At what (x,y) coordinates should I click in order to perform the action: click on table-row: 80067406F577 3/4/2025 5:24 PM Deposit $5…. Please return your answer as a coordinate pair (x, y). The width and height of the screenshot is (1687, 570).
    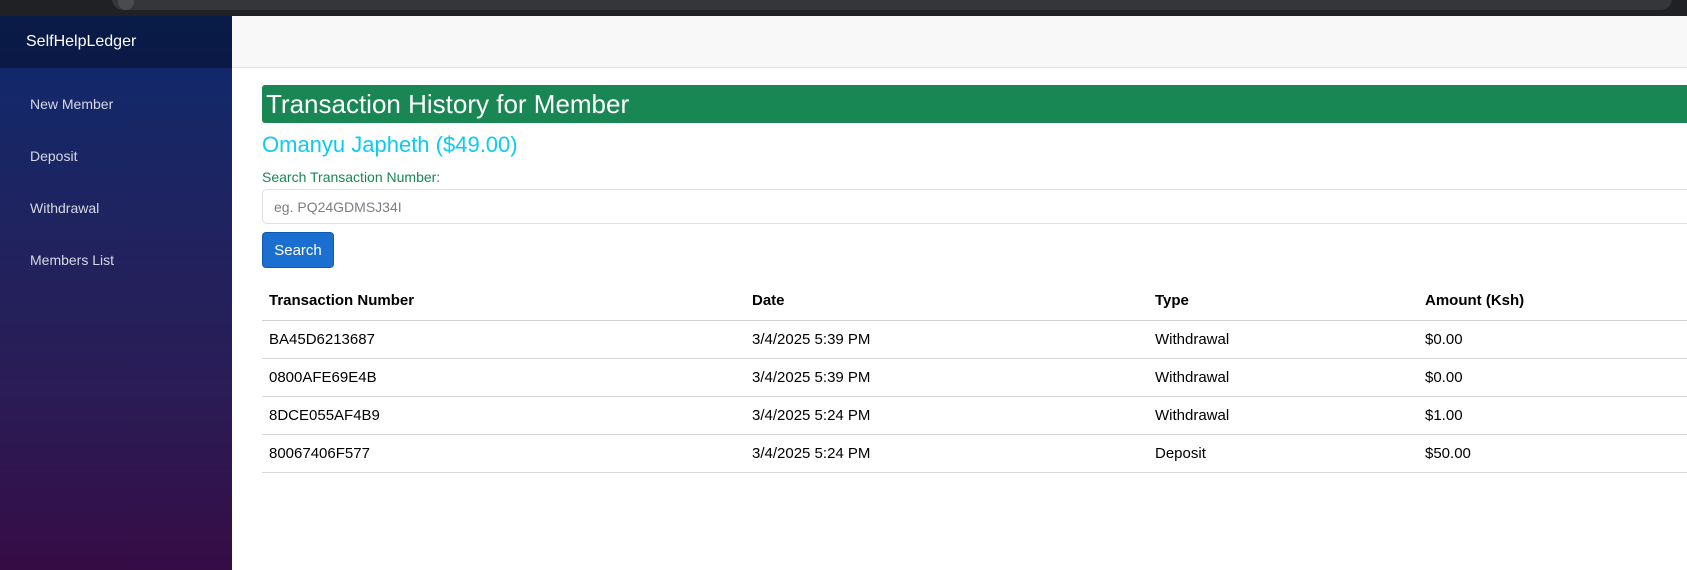
    Looking at the image, I should click on (974, 453).